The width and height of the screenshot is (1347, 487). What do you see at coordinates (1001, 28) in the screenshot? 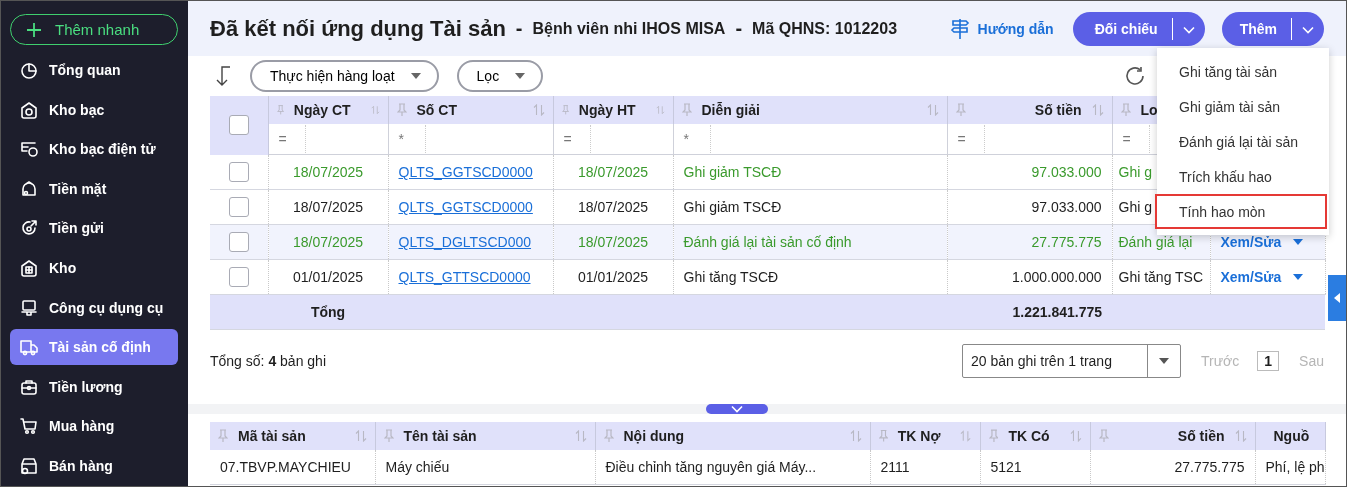
I see `guide-link: Hướng dẫn` at bounding box center [1001, 28].